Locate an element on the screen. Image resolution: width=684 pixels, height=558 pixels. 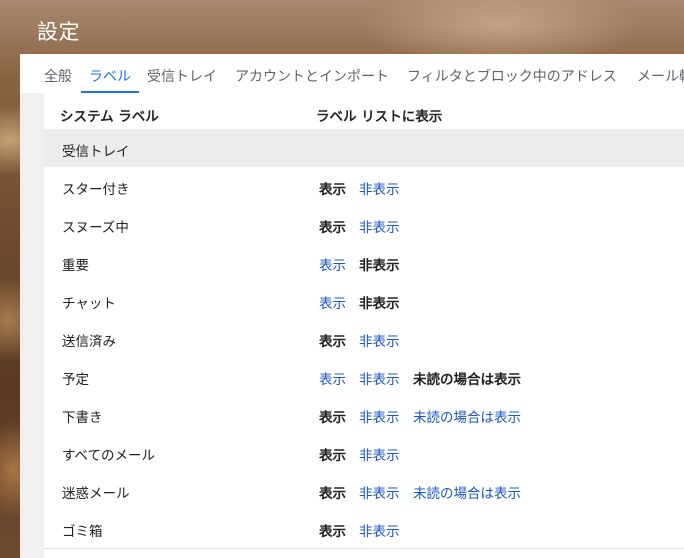
label-row: ゴミ箱 表示 非表示 is located at coordinates (364, 528).